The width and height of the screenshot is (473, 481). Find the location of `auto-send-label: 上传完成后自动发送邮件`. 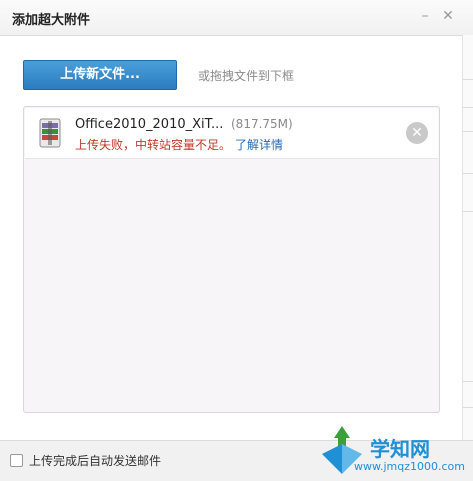

auto-send-label: 上传完成后自动发送邮件 is located at coordinates (95, 460).